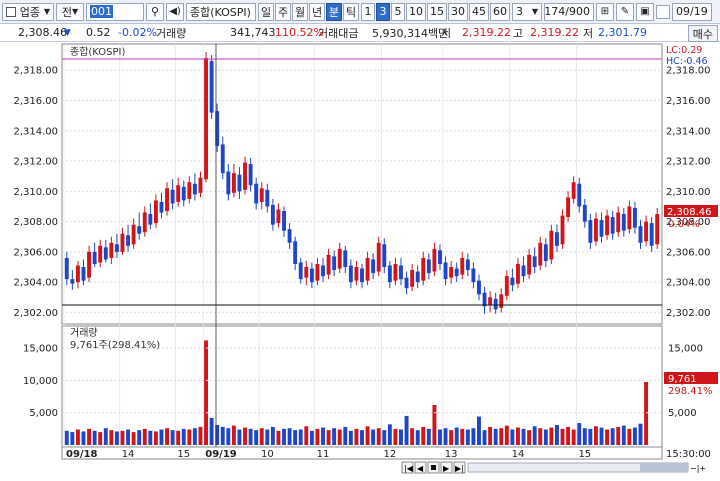 This screenshot has width=720, height=481. What do you see at coordinates (437, 11) in the screenshot?
I see `interval-button: 15` at bounding box center [437, 11].